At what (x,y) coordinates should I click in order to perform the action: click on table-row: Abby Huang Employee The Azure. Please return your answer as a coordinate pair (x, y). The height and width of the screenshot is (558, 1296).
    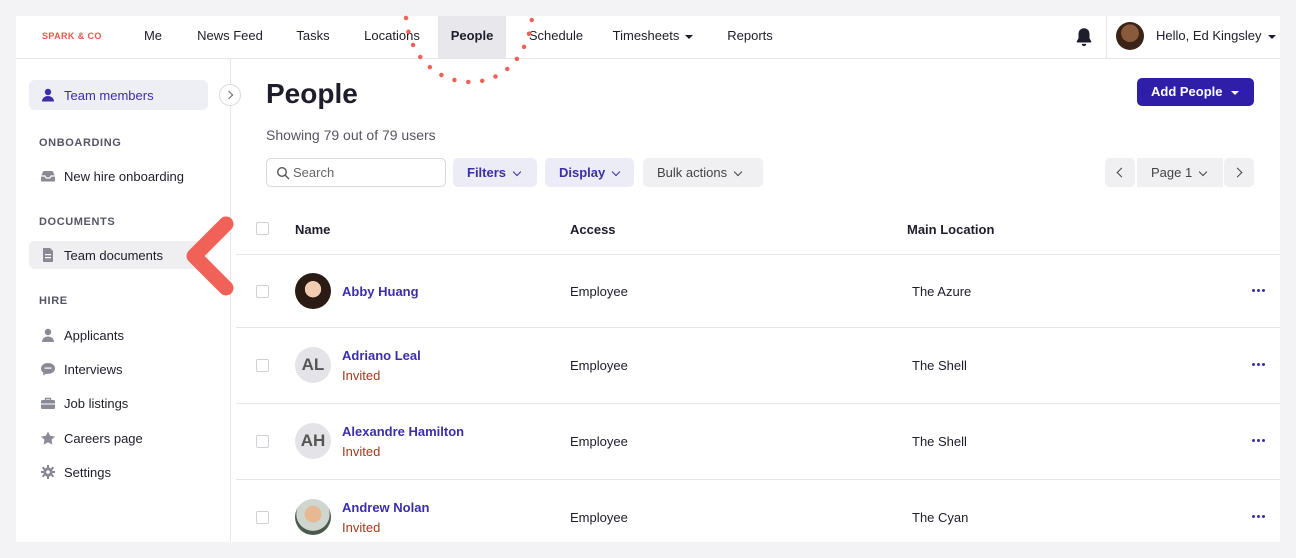
    Looking at the image, I should click on (758, 291).